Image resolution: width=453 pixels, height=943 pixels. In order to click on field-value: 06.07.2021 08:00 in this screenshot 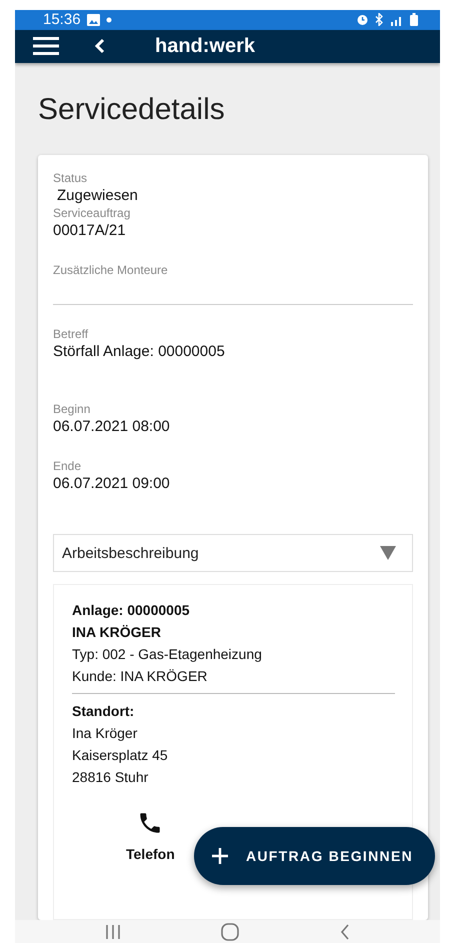, I will do `click(112, 427)`.